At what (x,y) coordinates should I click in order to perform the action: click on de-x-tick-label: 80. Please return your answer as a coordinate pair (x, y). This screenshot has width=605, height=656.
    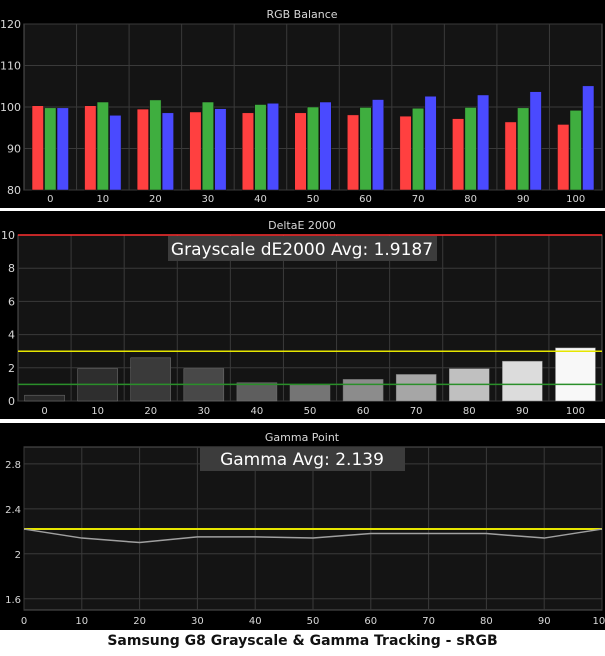
    Looking at the image, I should click on (469, 411).